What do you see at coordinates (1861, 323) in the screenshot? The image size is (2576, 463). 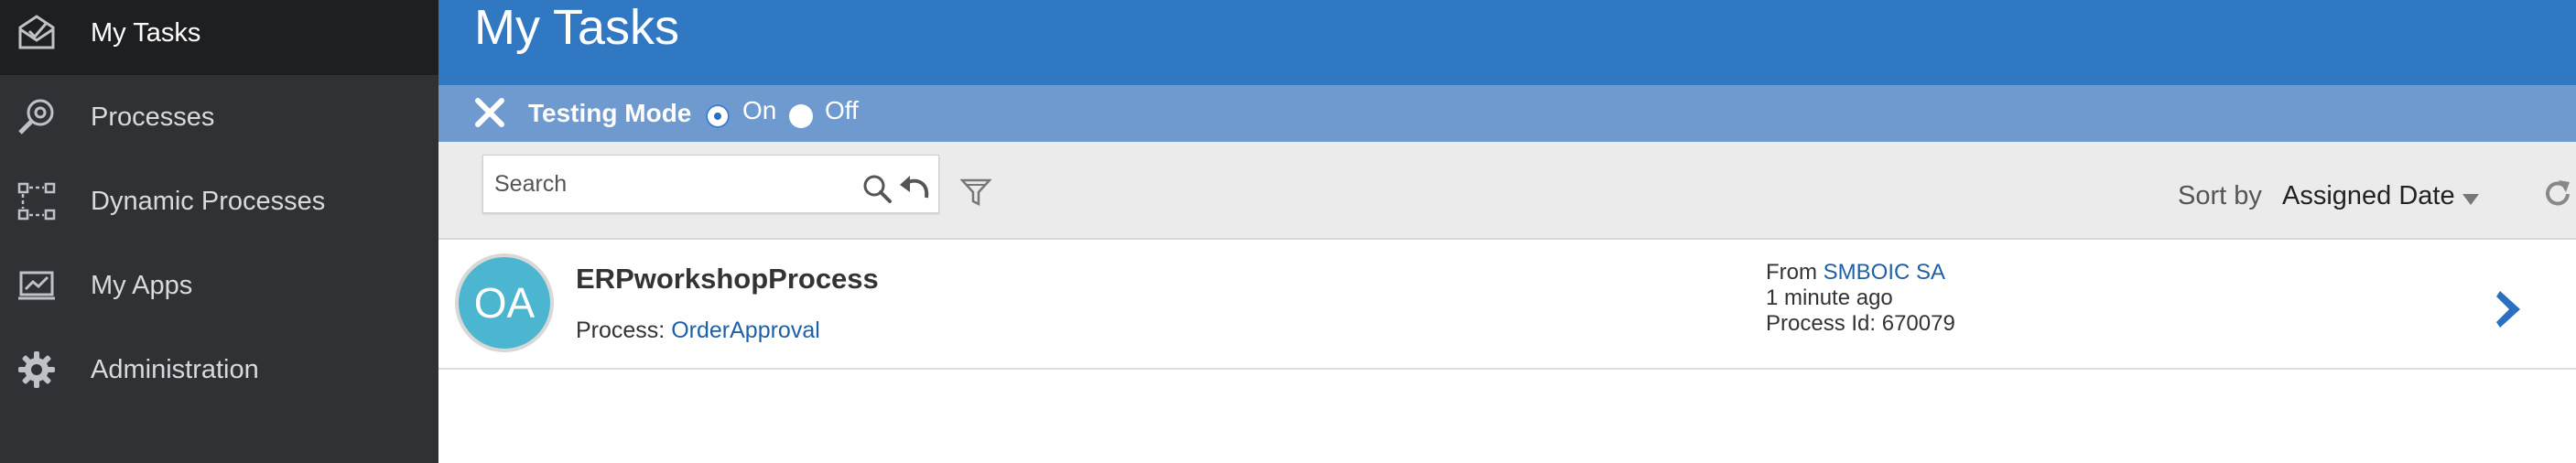 I see `task-process-id: Process Id: 670079` at bounding box center [1861, 323].